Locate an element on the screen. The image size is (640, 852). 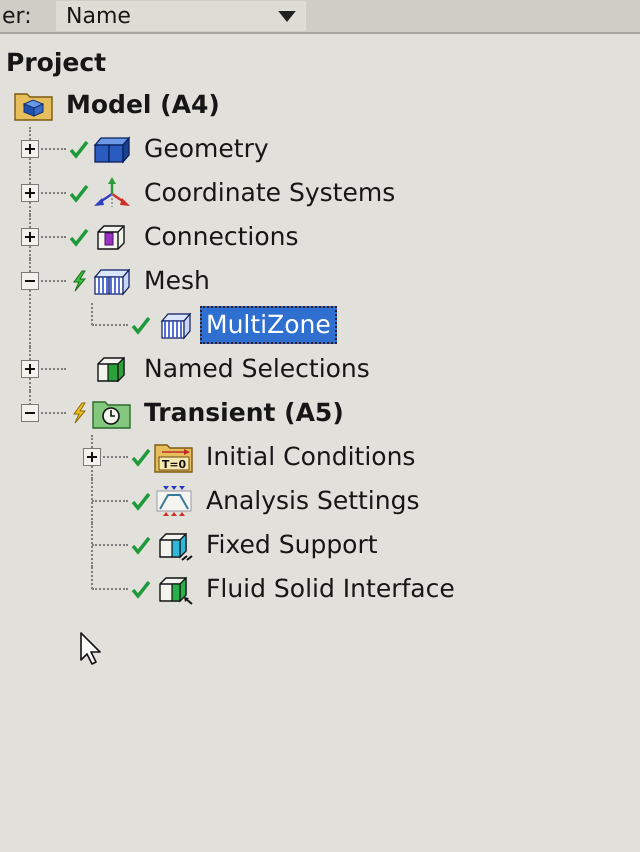
filter-dropdown: Name is located at coordinates (181, 16).